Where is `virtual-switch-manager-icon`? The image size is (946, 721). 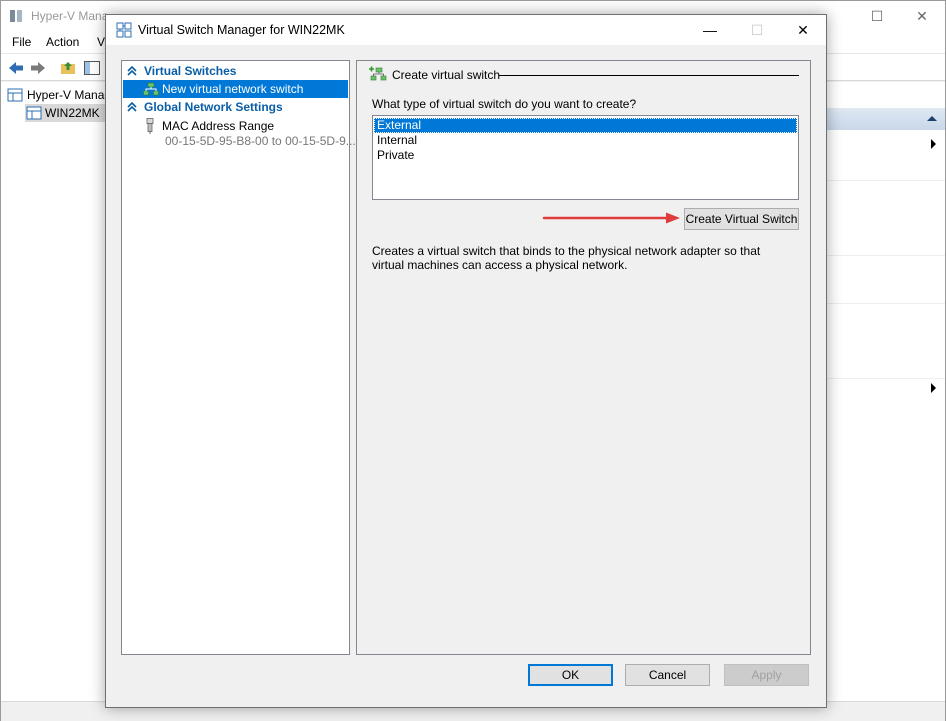
virtual-switch-manager-icon is located at coordinates (124, 30).